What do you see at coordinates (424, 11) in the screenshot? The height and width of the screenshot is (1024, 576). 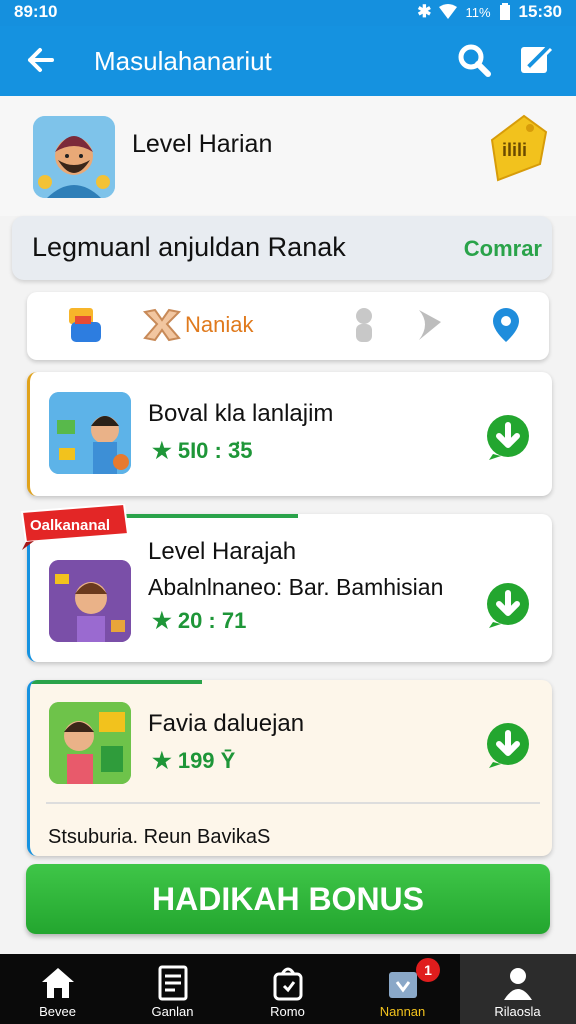 I see `bluetooth-icon: ✱` at bounding box center [424, 11].